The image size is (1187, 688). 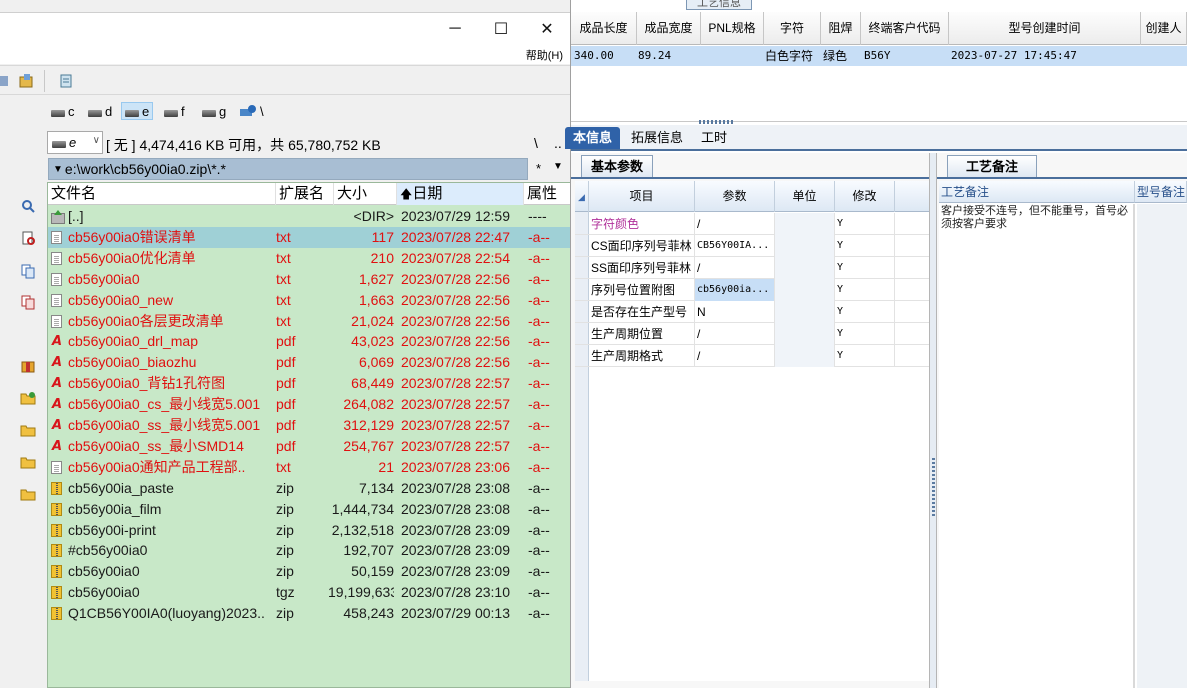 What do you see at coordinates (717, 122) in the screenshot?
I see `panel-resize-grip` at bounding box center [717, 122].